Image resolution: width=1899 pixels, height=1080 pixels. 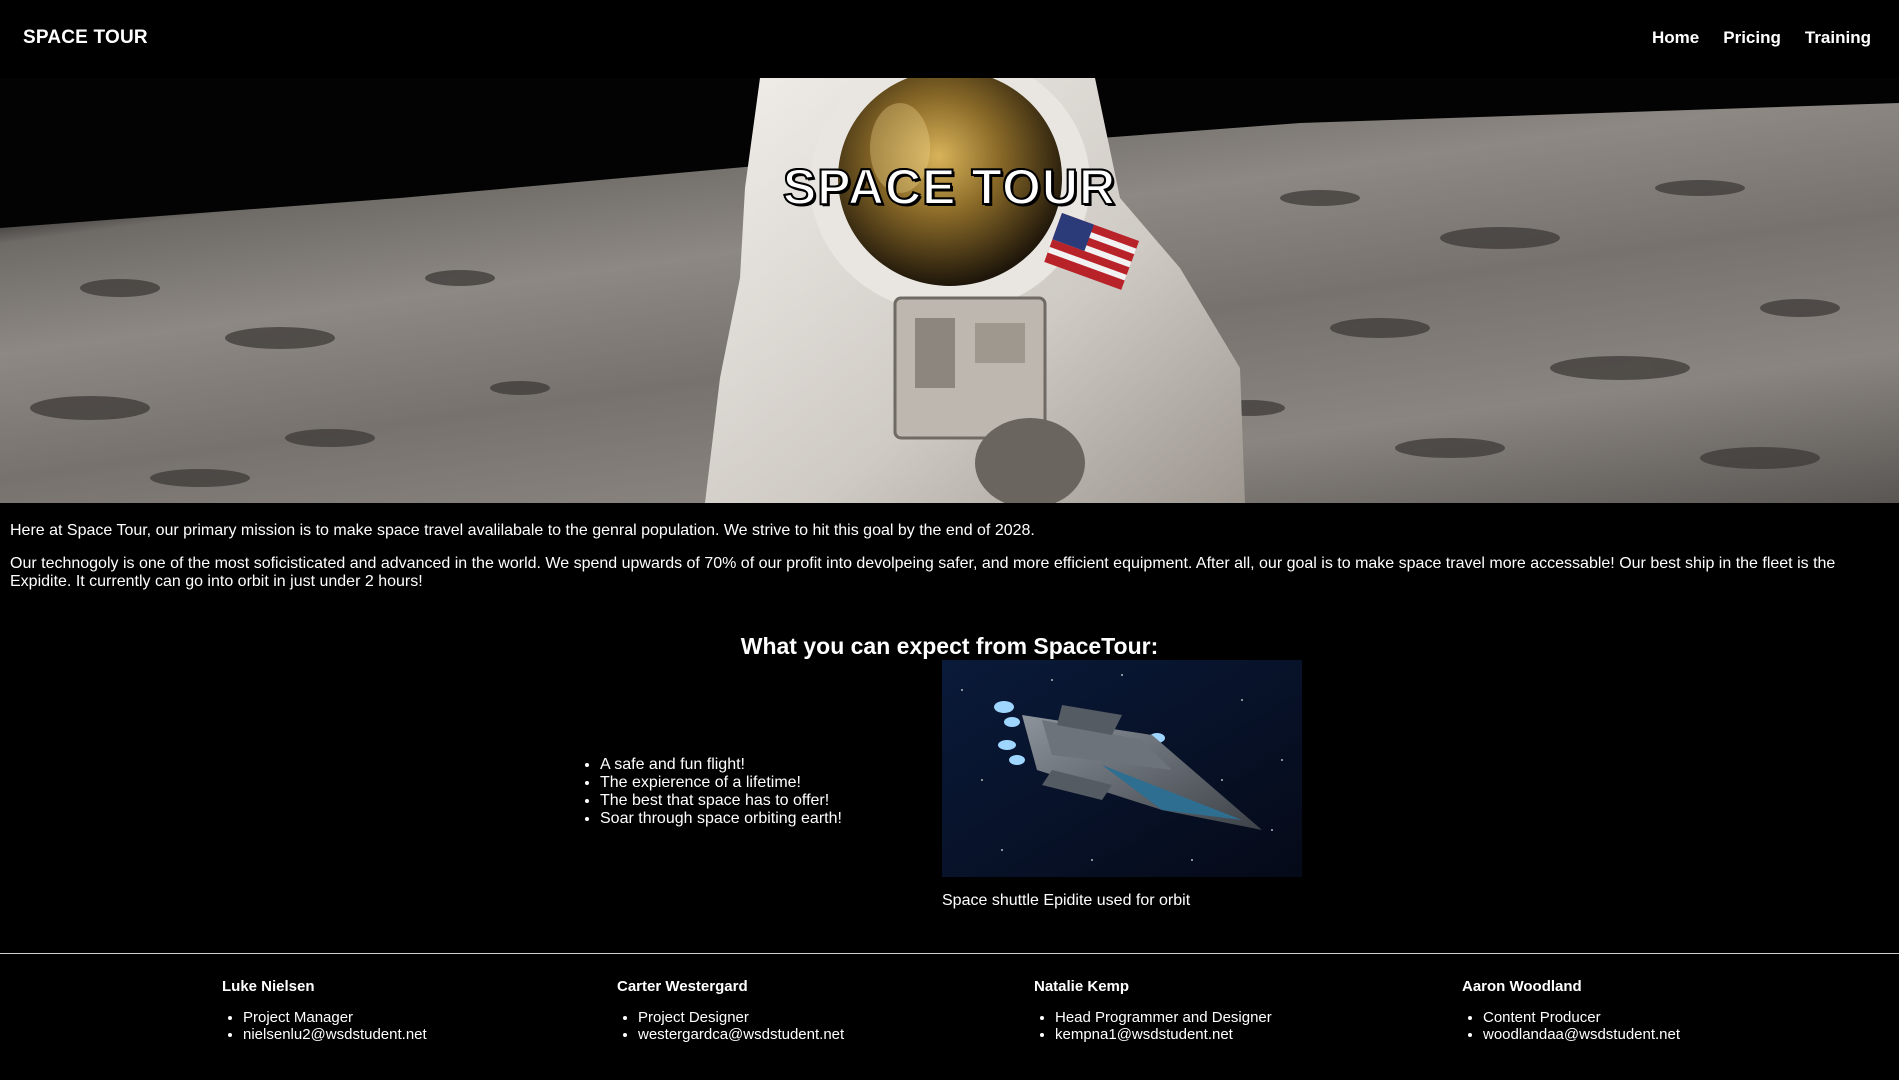 I want to click on space-shuttle-image, so click(x=1122, y=768).